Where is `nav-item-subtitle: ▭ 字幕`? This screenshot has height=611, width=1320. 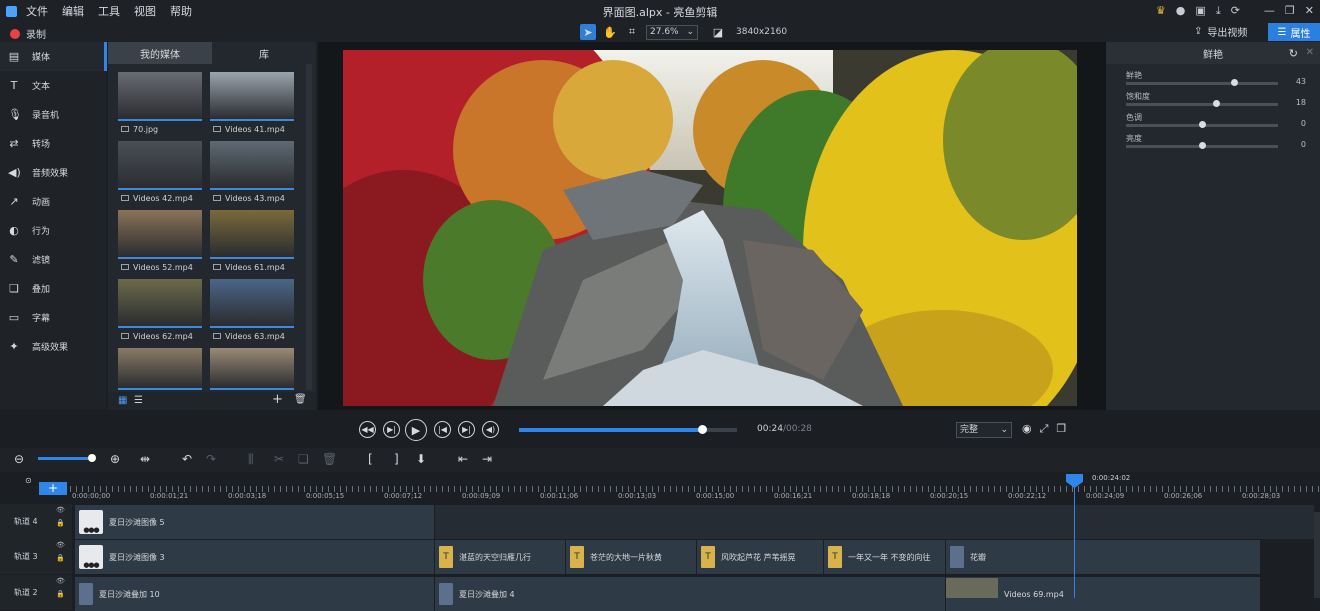 nav-item-subtitle: ▭ 字幕 is located at coordinates (53, 317).